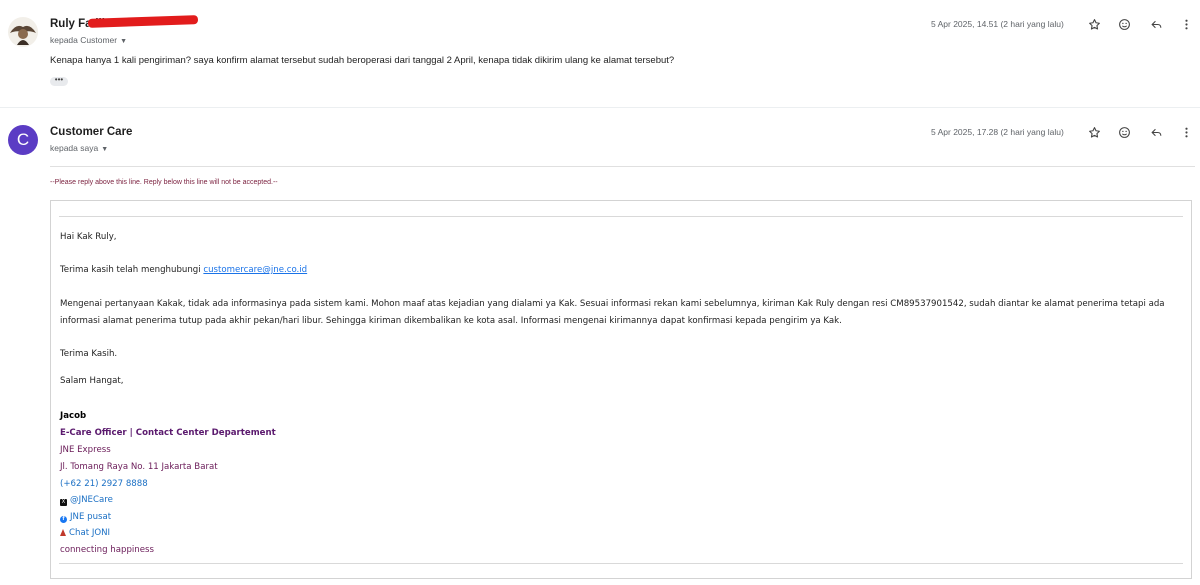 This screenshot has width=1200, height=585. Describe the element at coordinates (621, 216) in the screenshot. I see `content-top-rule` at that location.